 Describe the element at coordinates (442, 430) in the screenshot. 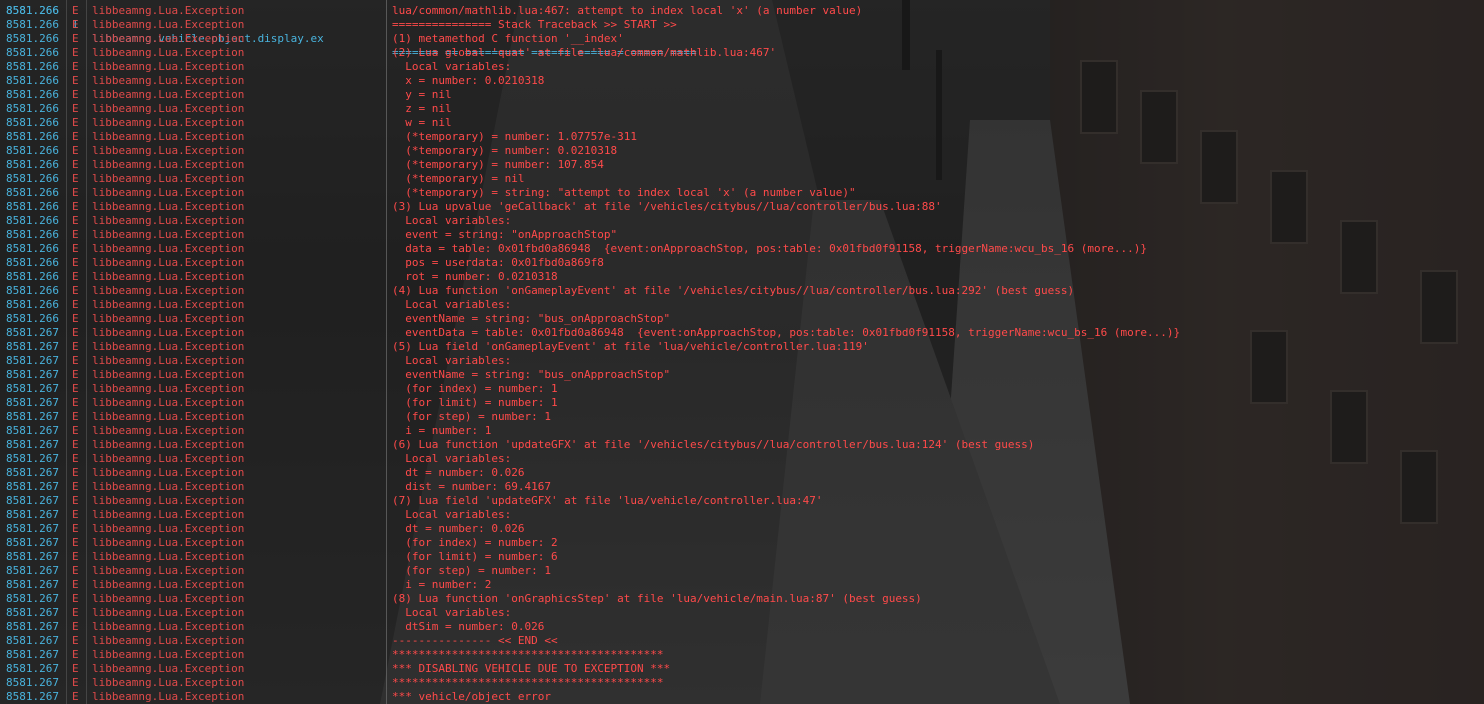

I see `log-message: i = number: 1` at that location.